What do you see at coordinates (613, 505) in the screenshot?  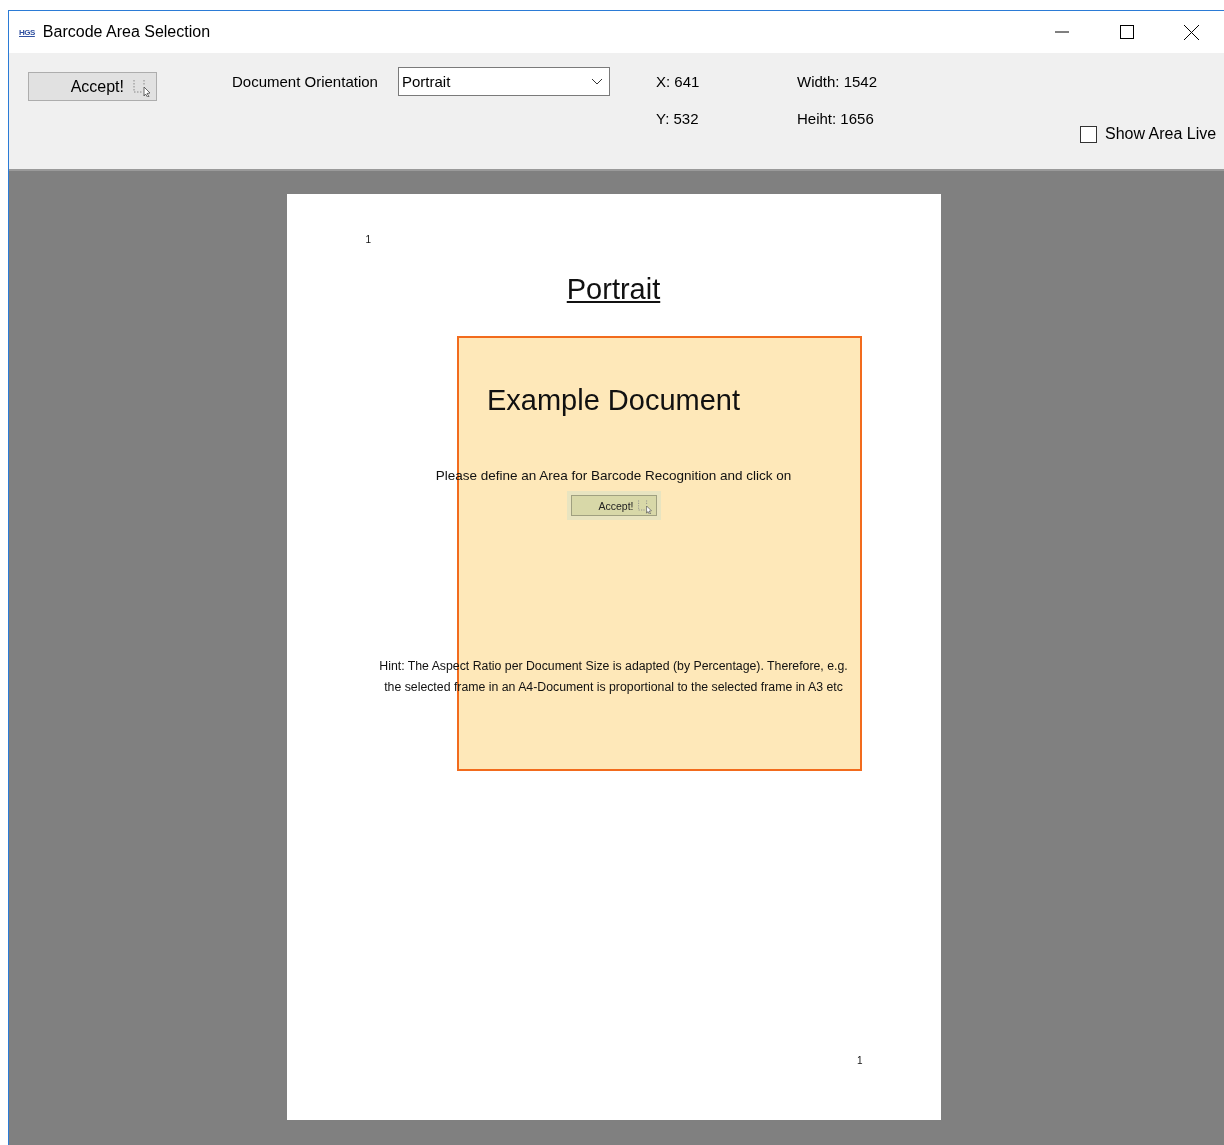 I see `button-illustration: Accept!` at bounding box center [613, 505].